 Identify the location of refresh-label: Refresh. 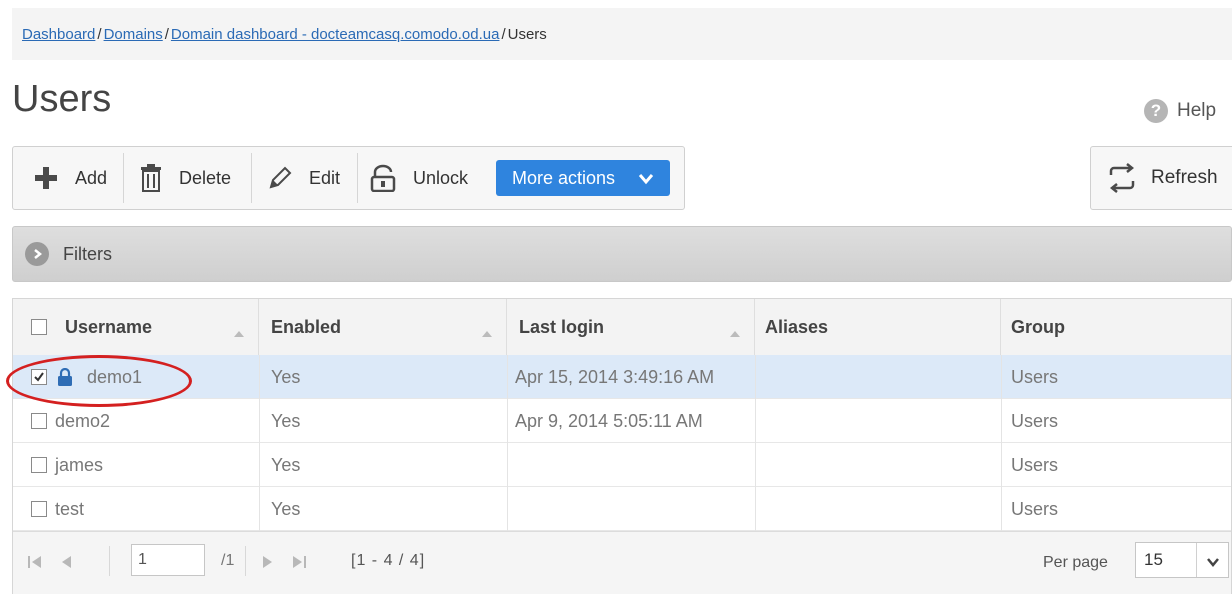
(1184, 177).